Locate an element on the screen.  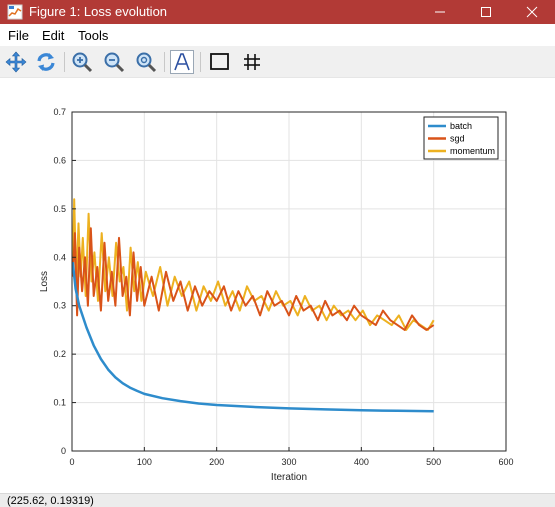
y-axis-label: Loss is located at coordinates (44, 281).